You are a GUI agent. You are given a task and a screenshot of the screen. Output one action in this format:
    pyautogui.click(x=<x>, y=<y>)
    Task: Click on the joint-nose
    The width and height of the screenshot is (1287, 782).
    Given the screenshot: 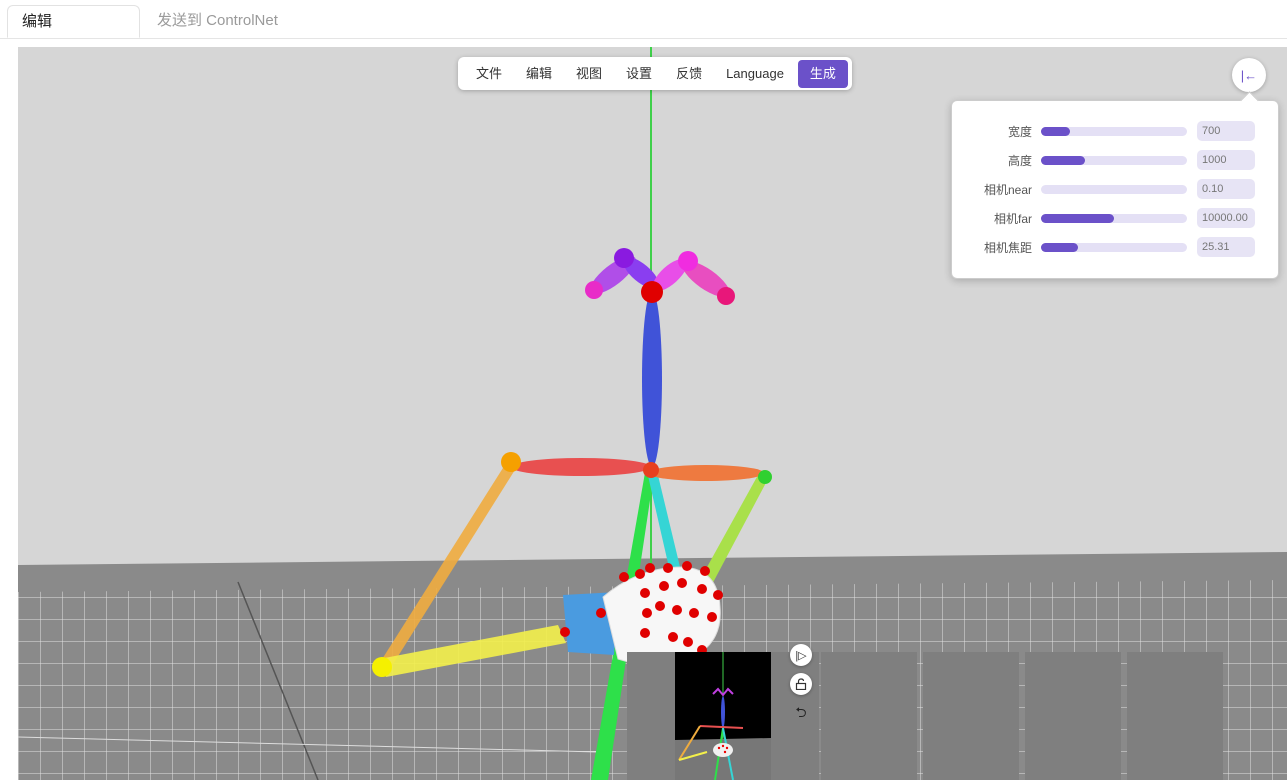 What is the action you would take?
    pyautogui.click(x=652, y=292)
    